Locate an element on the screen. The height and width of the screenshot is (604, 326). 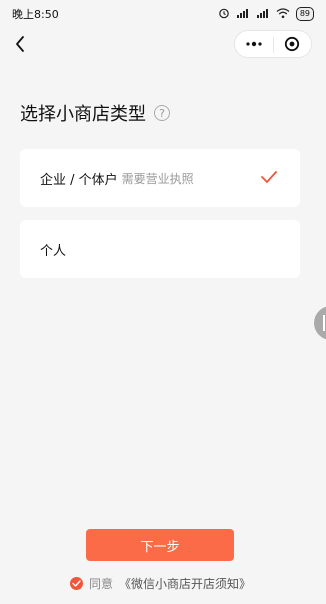
nav-bar is located at coordinates (163, 44).